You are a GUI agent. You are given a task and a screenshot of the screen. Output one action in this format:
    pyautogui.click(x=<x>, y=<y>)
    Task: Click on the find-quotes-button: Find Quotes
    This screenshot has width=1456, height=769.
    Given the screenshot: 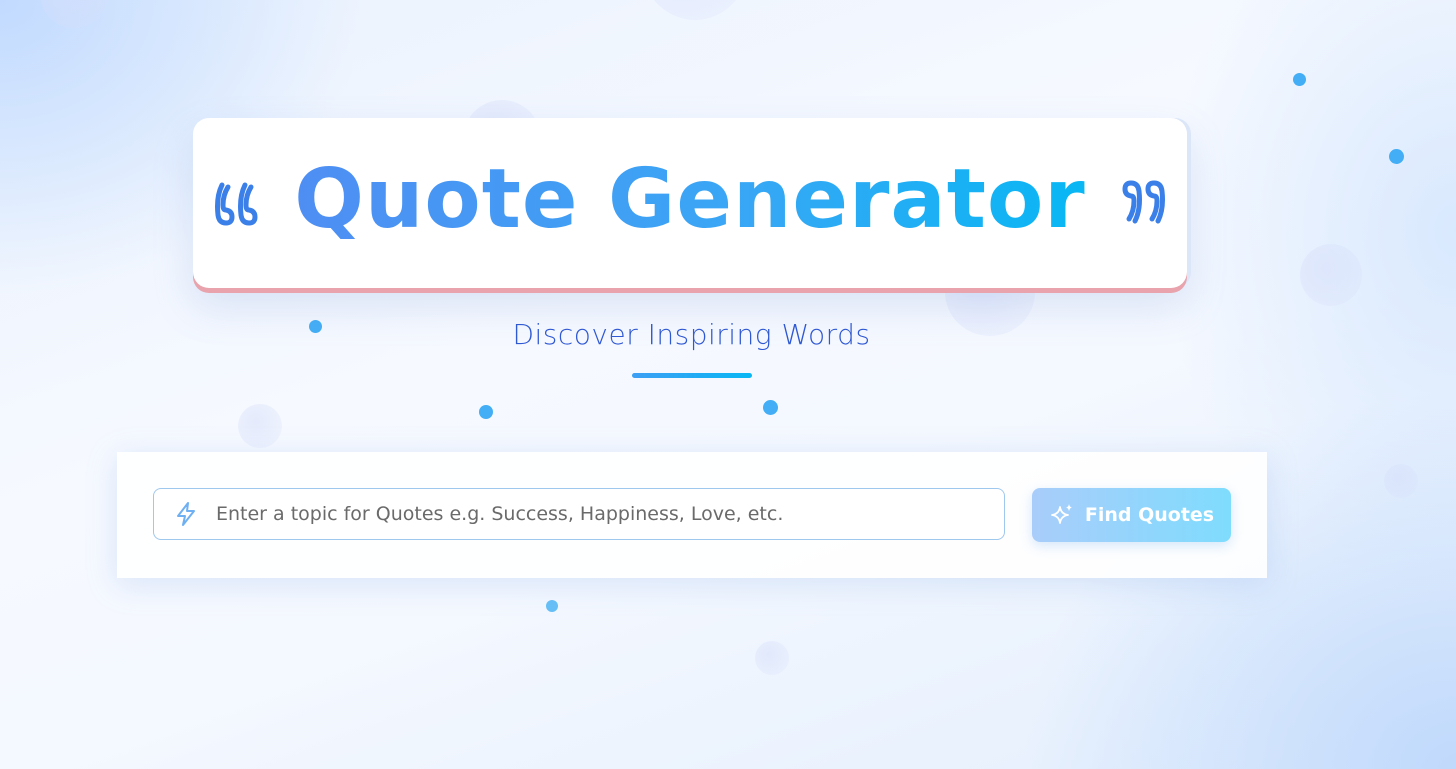 What is the action you would take?
    pyautogui.click(x=1131, y=515)
    